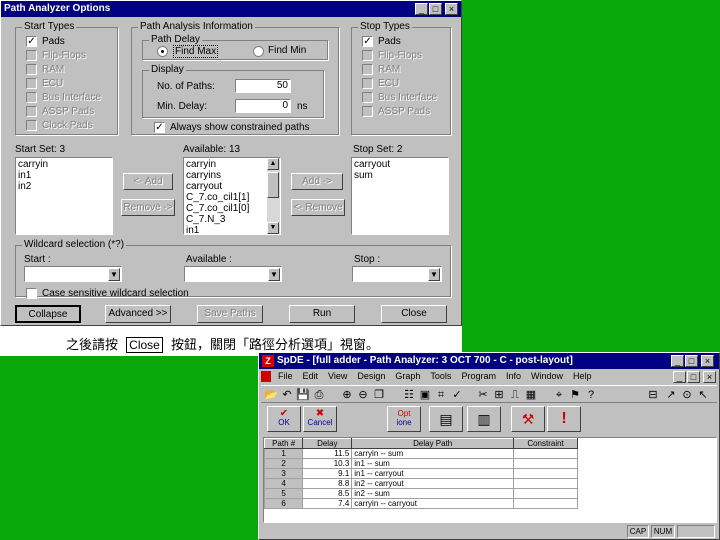 The height and width of the screenshot is (540, 720). Describe the element at coordinates (371, 376) in the screenshot. I see `menu-item: Design` at that location.